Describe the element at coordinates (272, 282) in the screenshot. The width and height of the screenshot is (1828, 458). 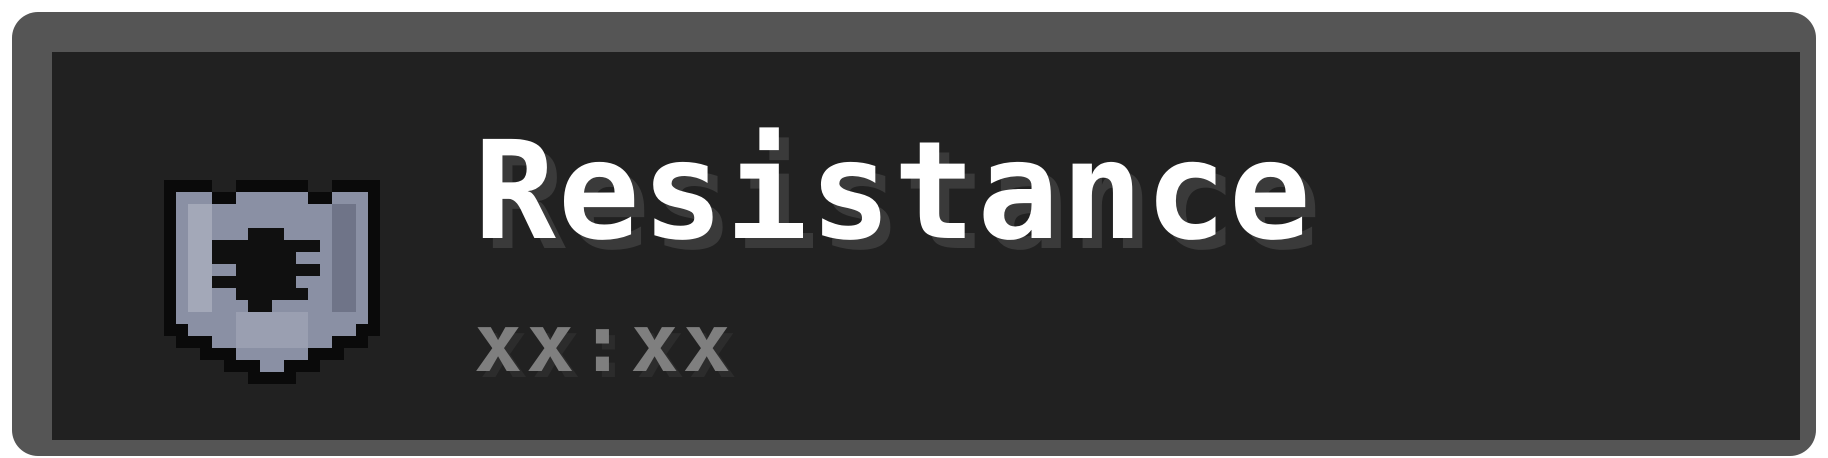
I see `resistance-shield-icon` at that location.